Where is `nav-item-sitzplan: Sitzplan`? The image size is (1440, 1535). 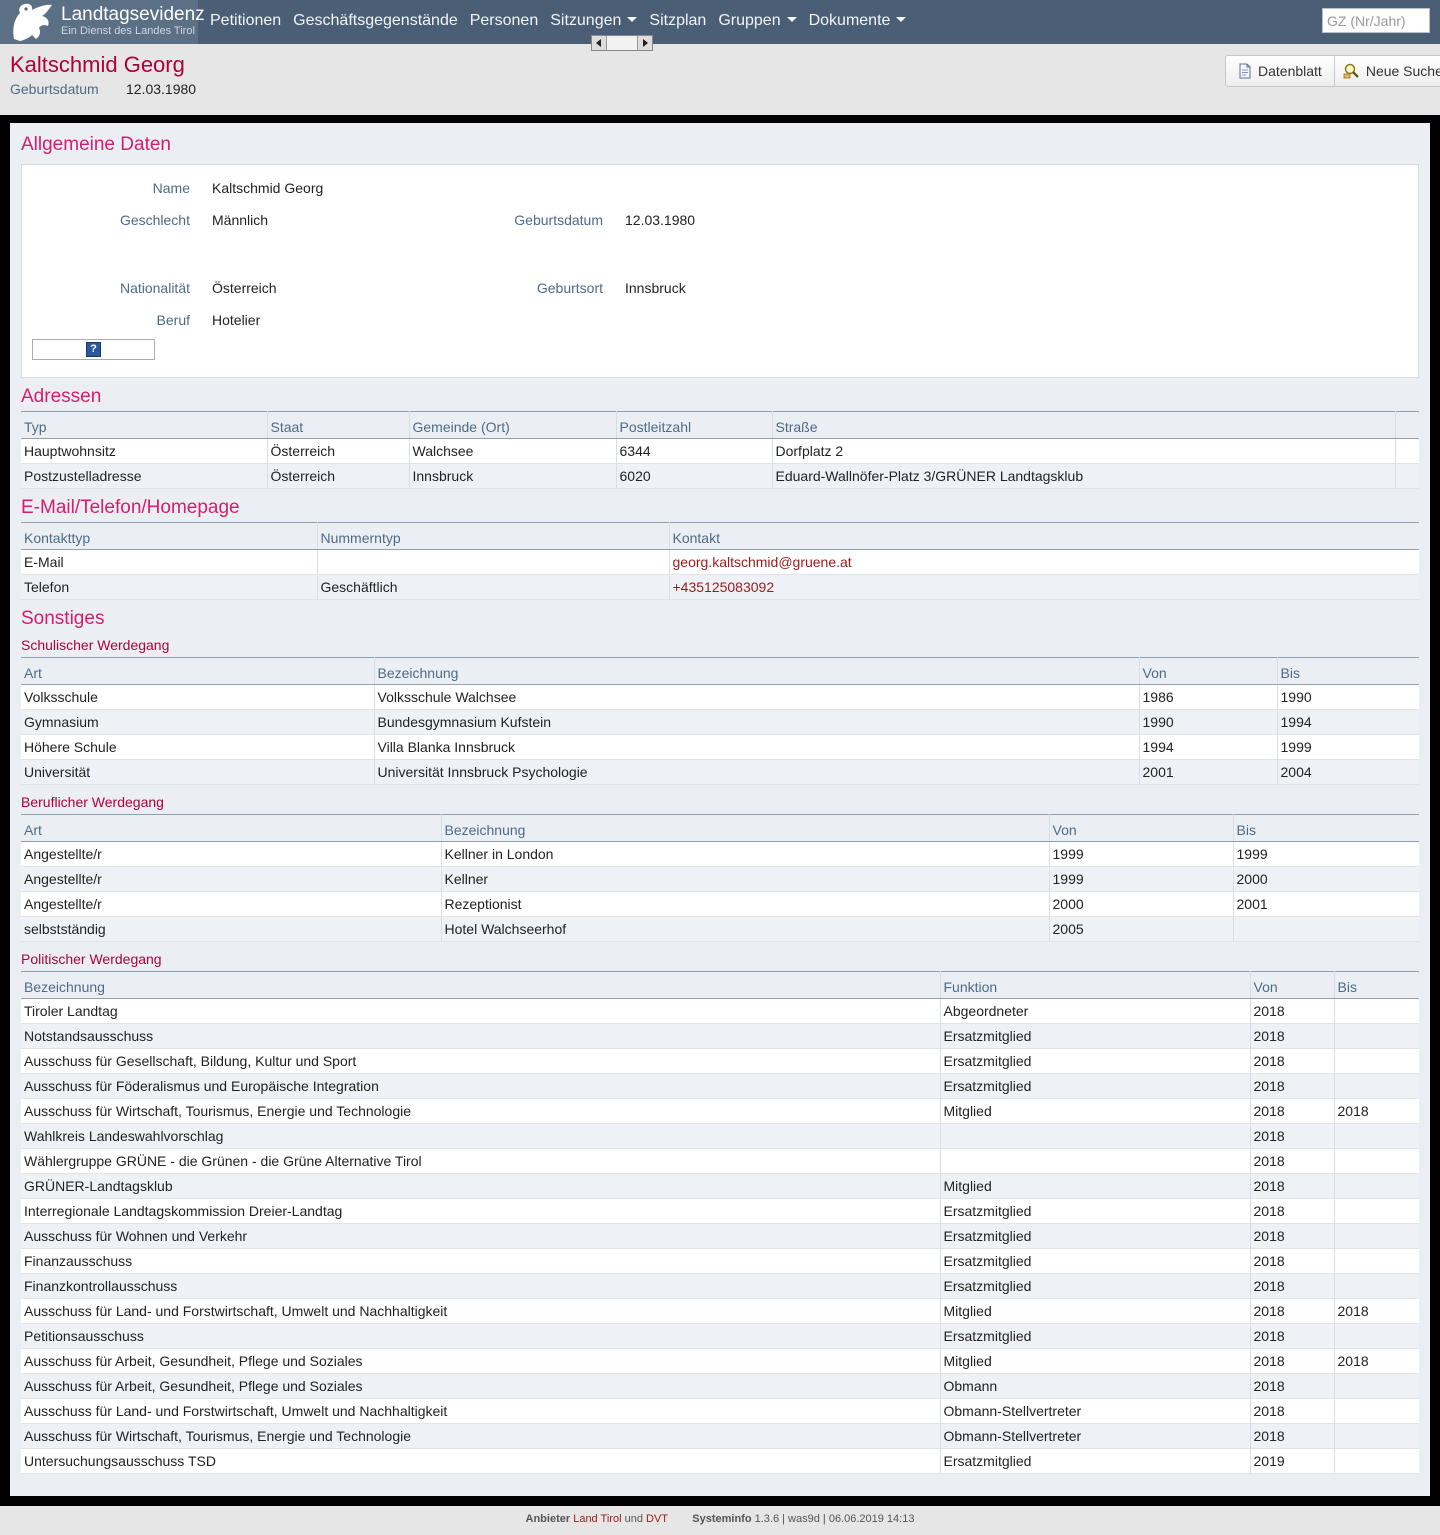 nav-item-sitzplan: Sitzplan is located at coordinates (677, 22).